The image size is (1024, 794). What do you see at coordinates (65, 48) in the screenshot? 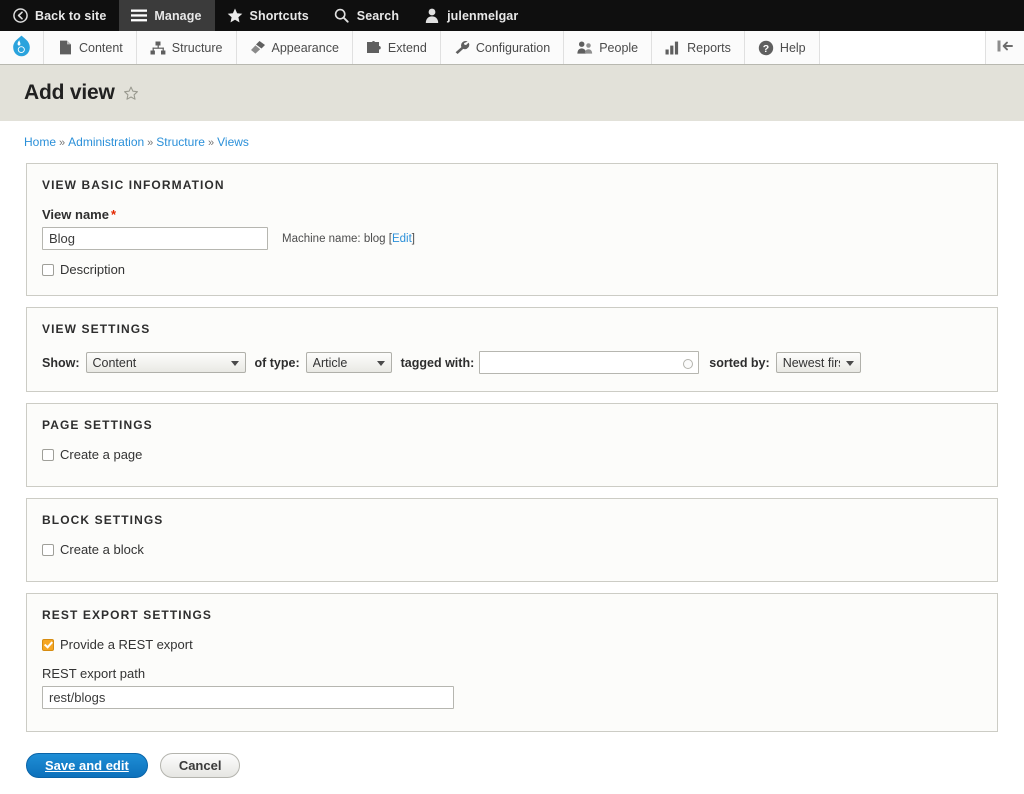
I see `document-icon` at bounding box center [65, 48].